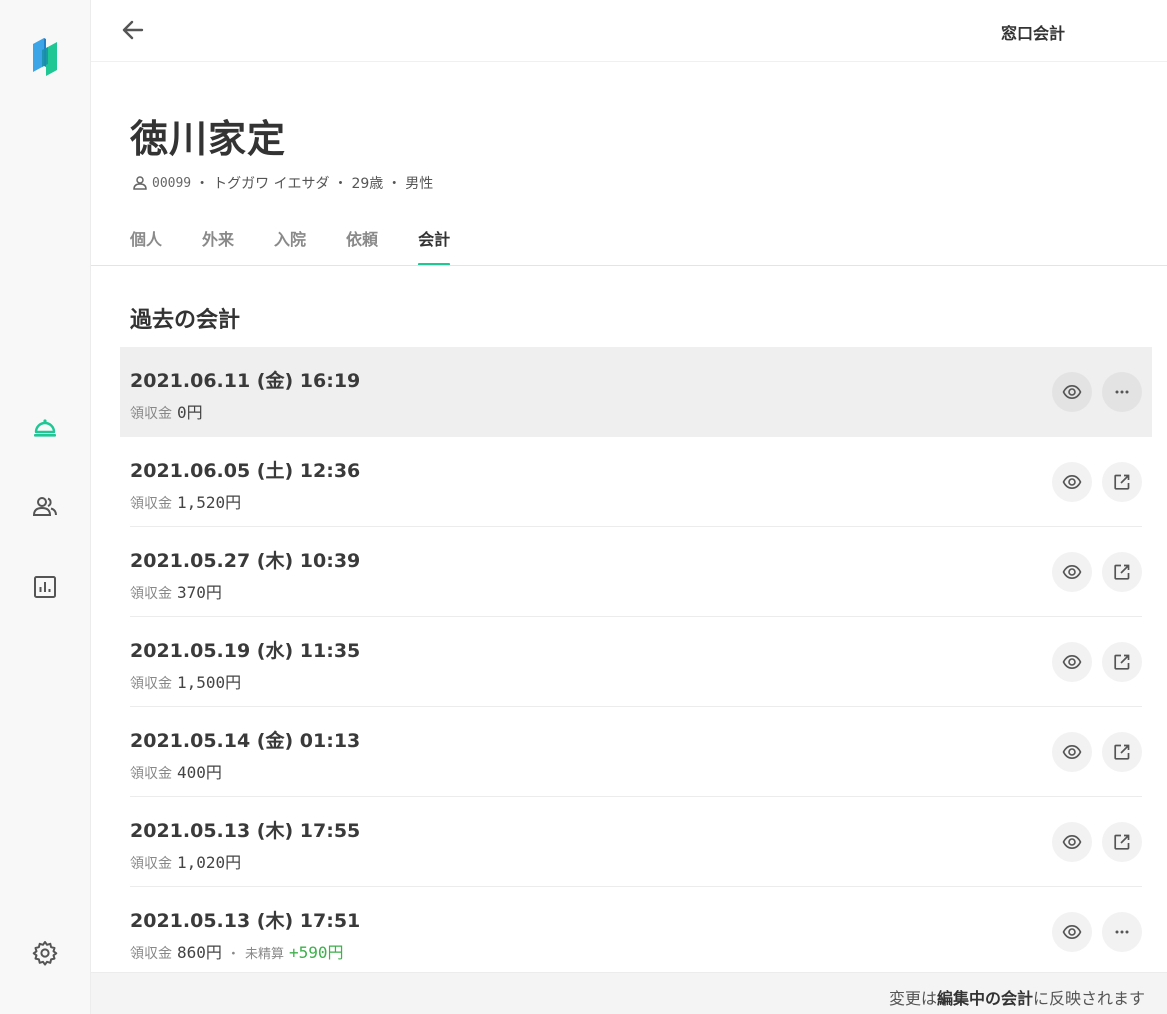 The width and height of the screenshot is (1167, 1014). What do you see at coordinates (172, 183) in the screenshot?
I see `patient-id: 00099` at bounding box center [172, 183].